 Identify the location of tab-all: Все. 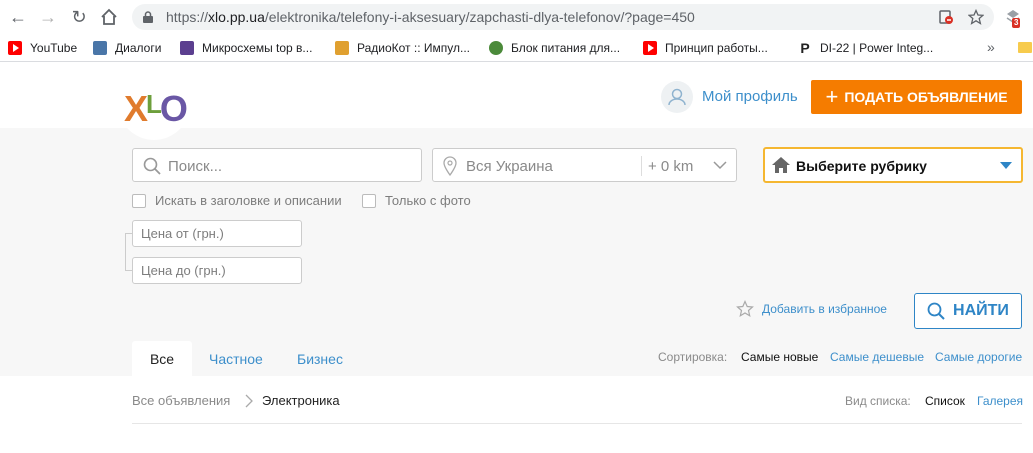
(162, 359).